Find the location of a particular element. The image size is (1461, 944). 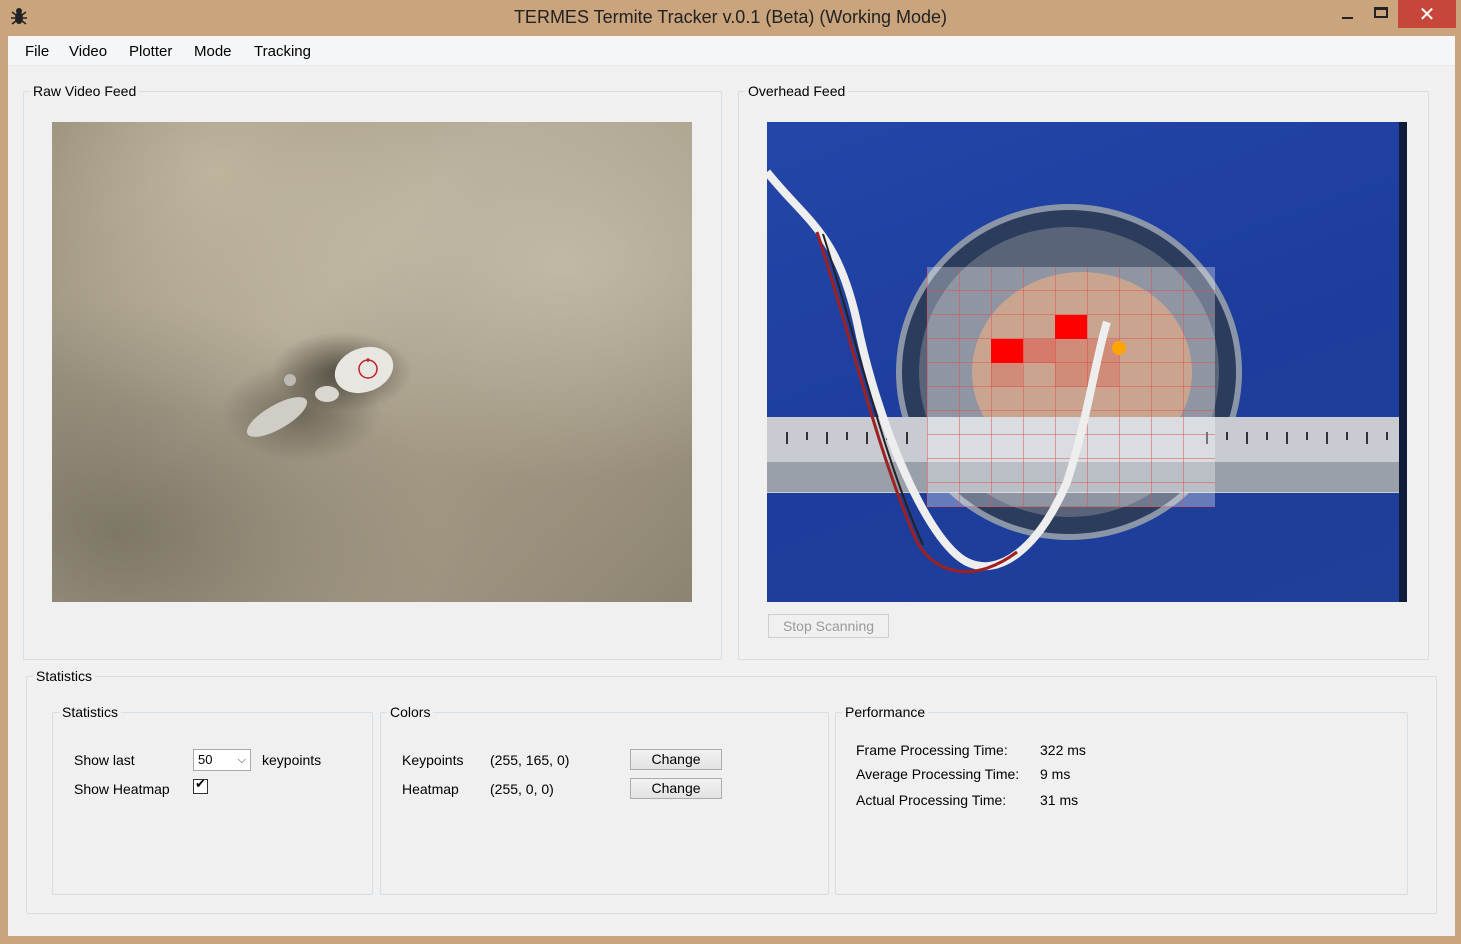

termite-image is located at coordinates (317, 397).